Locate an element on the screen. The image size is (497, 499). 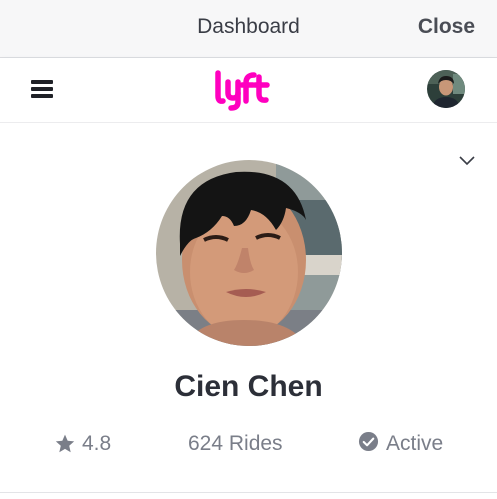
profile-stats: 4.8 624 Rides Active is located at coordinates (248, 444).